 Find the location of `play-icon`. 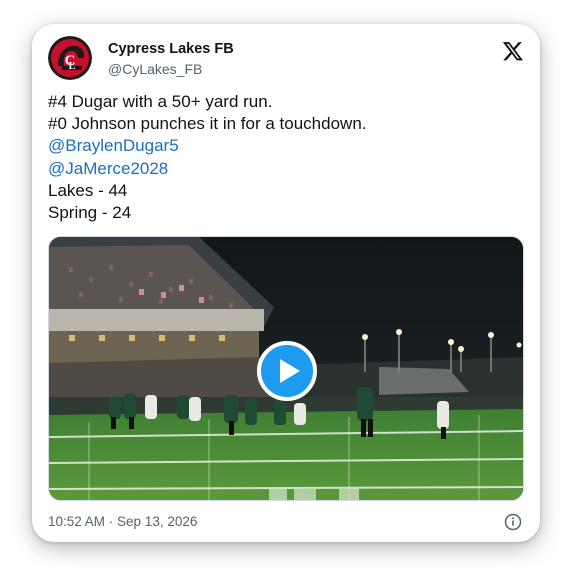

play-icon is located at coordinates (290, 371).